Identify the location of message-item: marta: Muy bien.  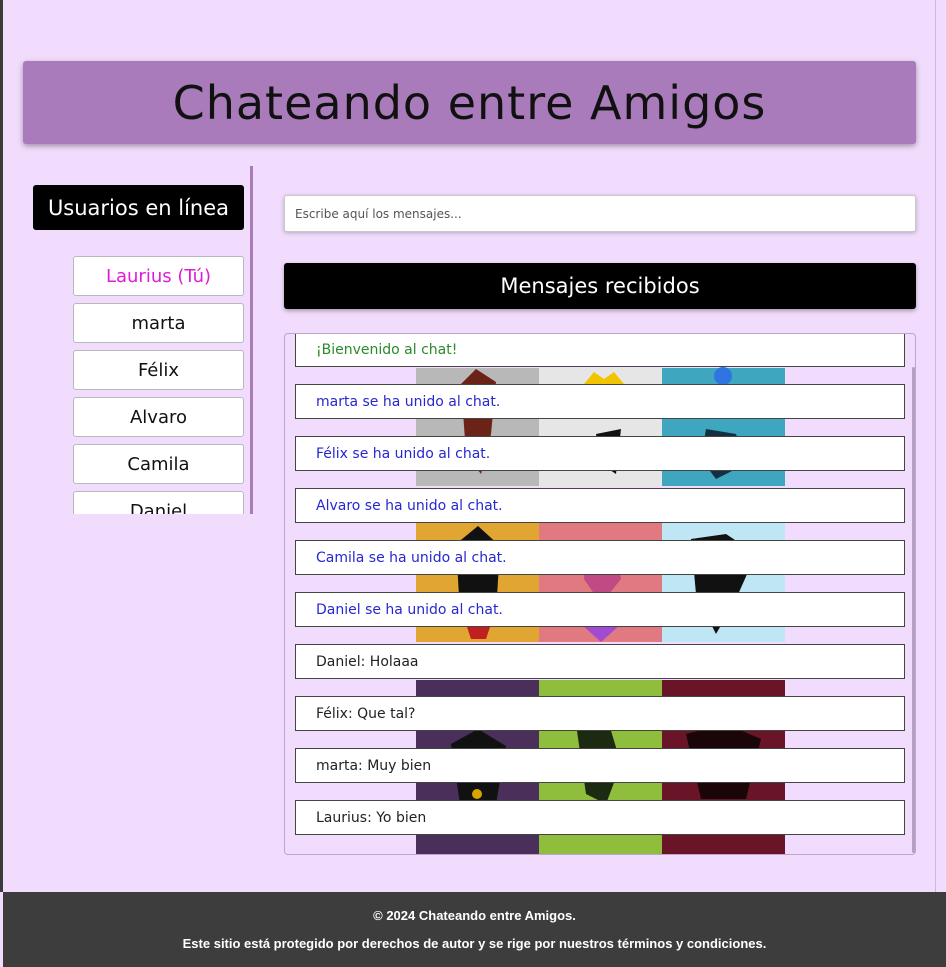
(600, 765).